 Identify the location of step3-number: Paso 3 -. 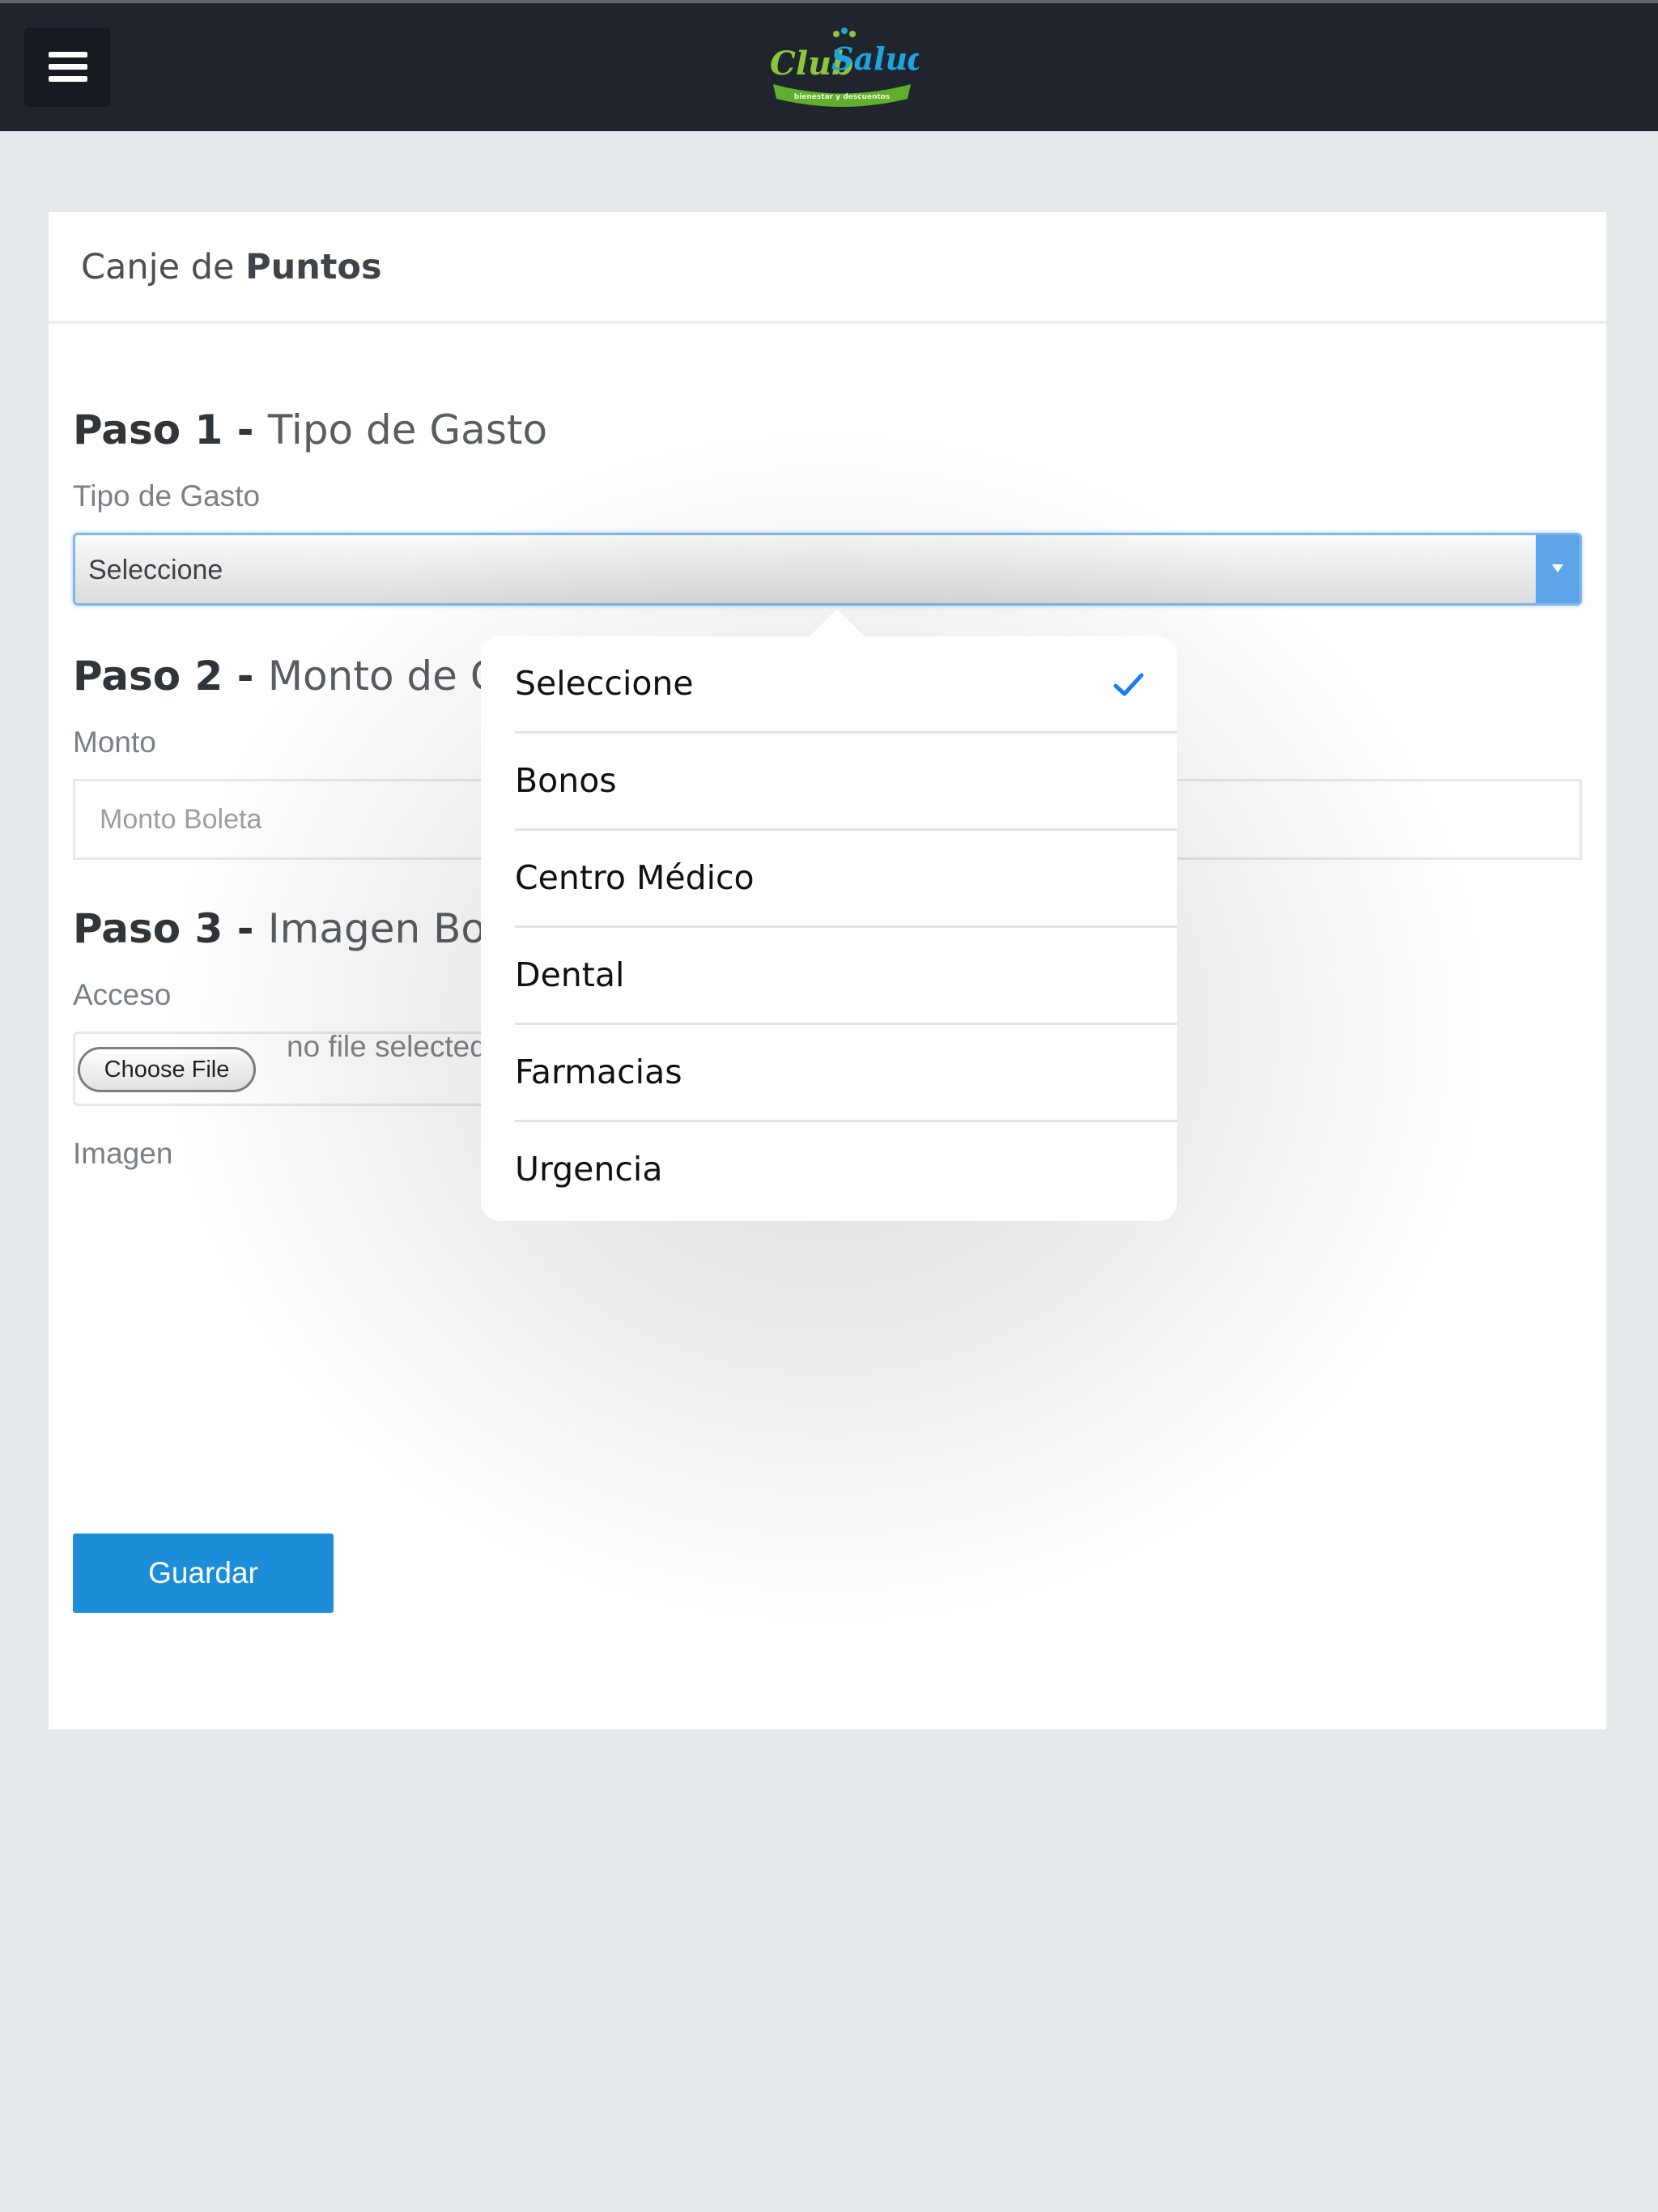
(170, 928).